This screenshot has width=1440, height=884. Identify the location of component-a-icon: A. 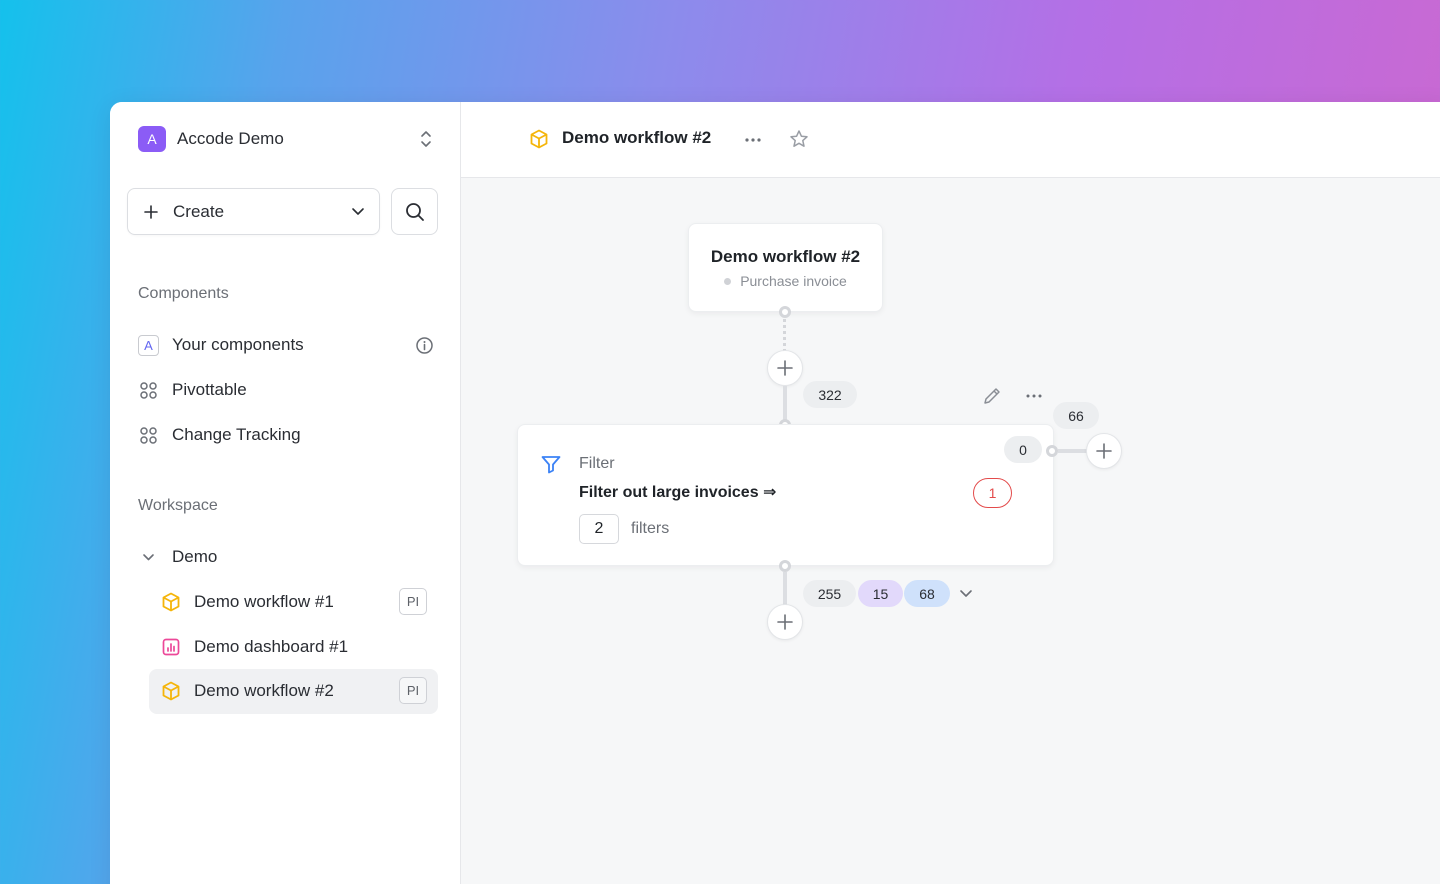
(148, 345).